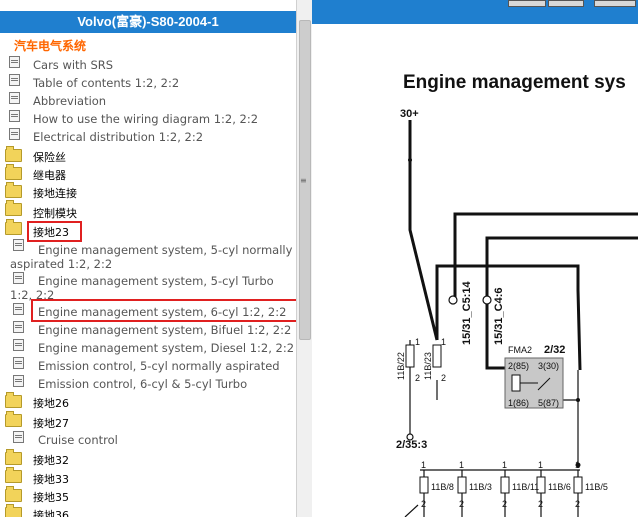 This screenshot has width=638, height=517. Describe the element at coordinates (106, 83) in the screenshot. I see `tree-item-table-of-contents: Table of contents 1:2, 2:2` at that location.